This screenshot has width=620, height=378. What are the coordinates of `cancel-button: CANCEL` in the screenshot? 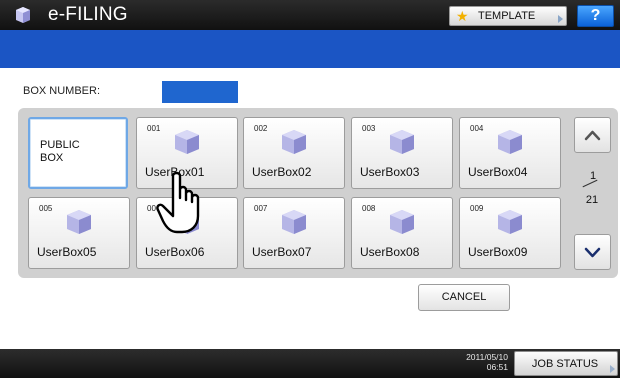 It's located at (464, 297).